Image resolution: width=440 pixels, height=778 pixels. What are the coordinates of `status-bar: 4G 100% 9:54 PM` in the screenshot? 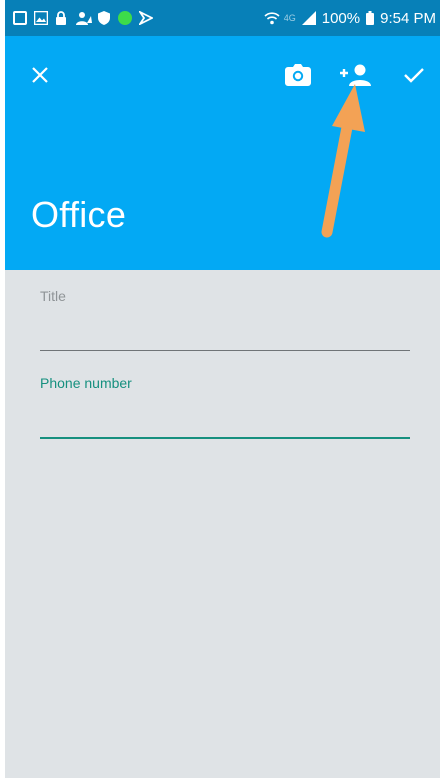 It's located at (222, 18).